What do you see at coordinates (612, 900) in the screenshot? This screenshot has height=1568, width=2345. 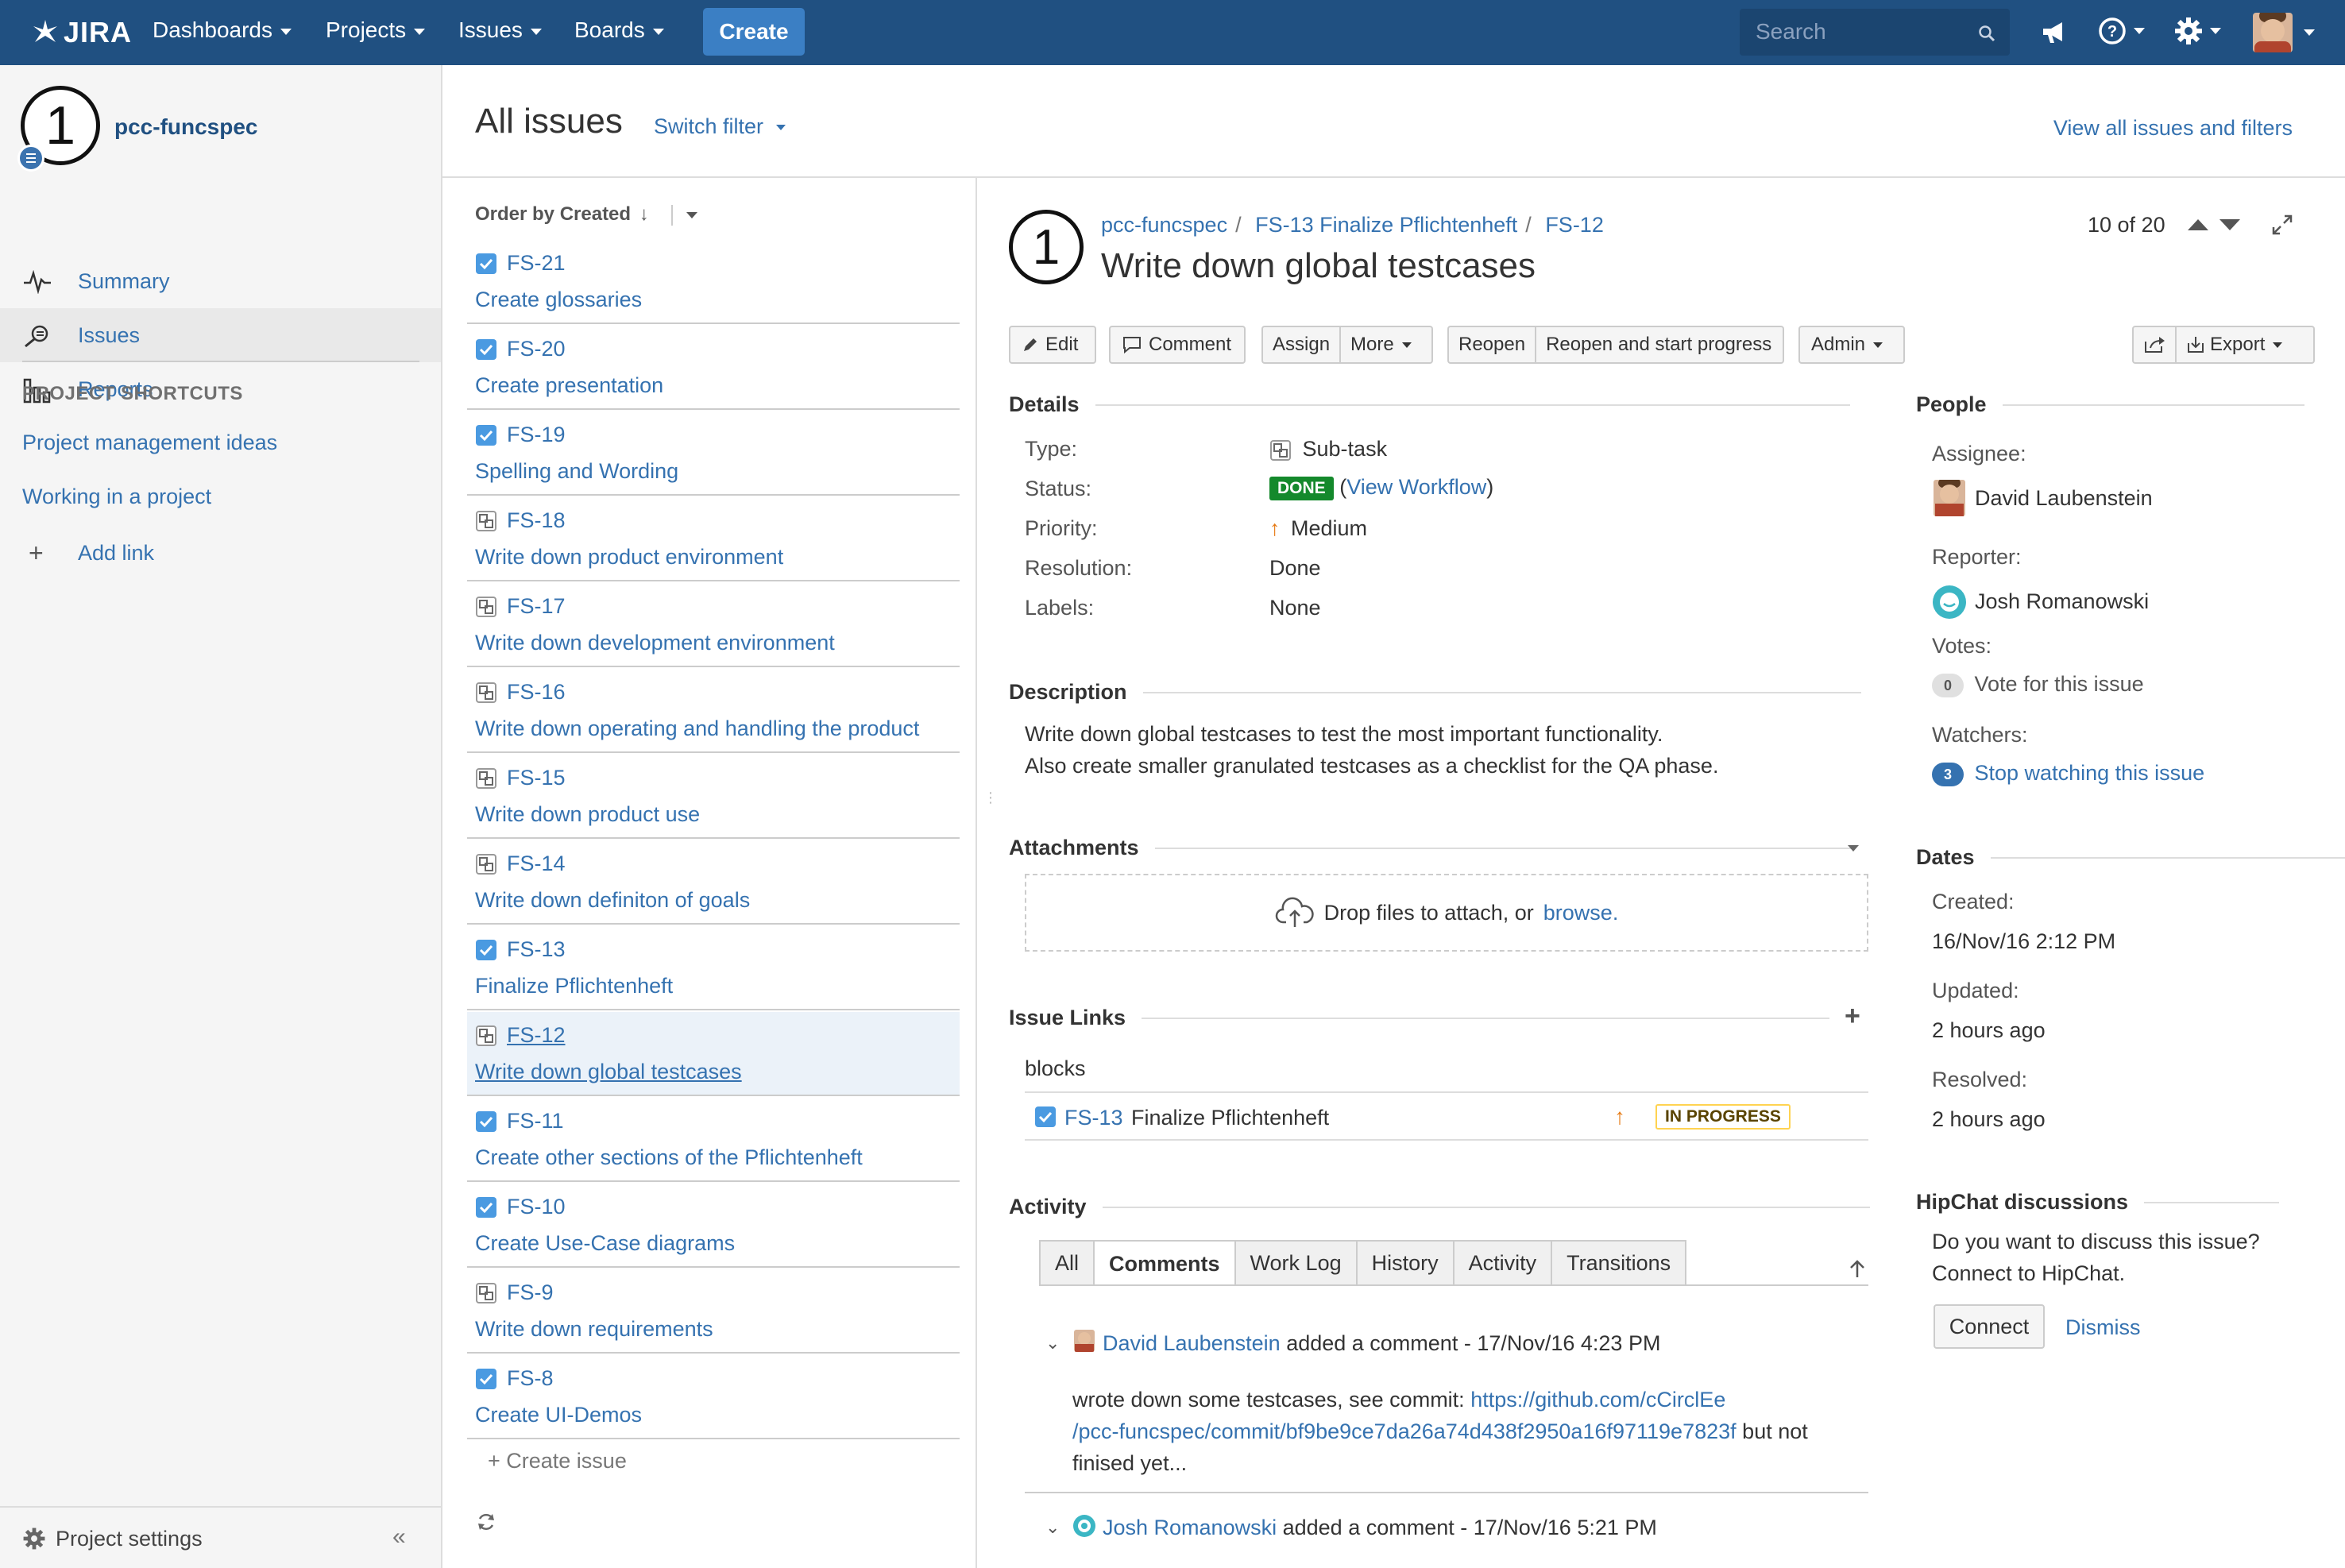 I see `issue-summary: Write down definiton of goals` at bounding box center [612, 900].